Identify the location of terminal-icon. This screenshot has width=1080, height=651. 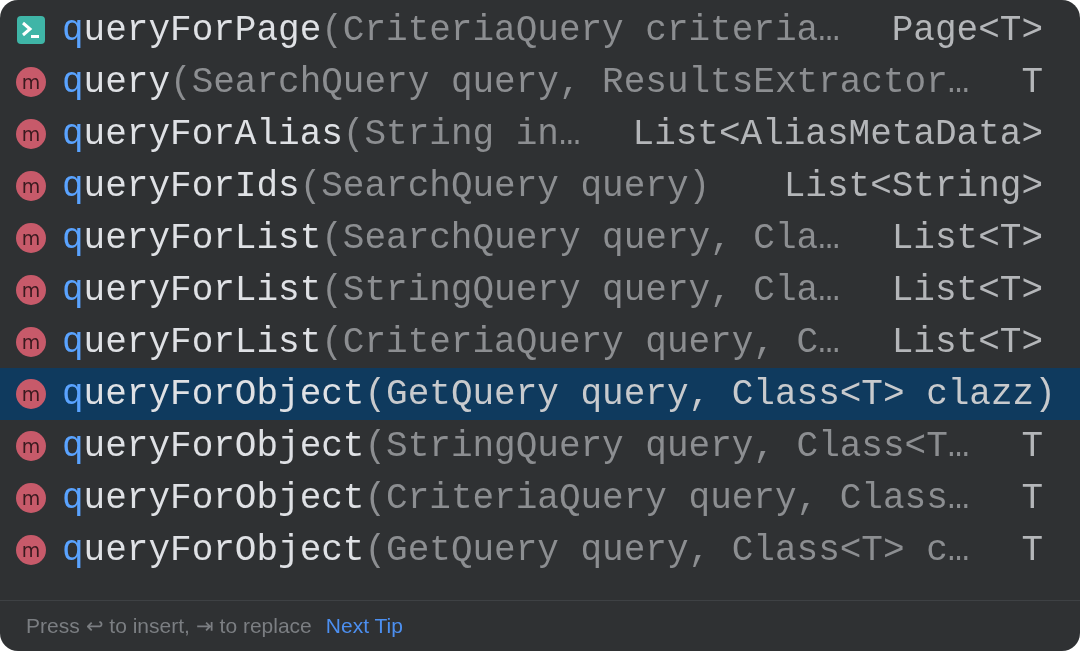
(31, 30).